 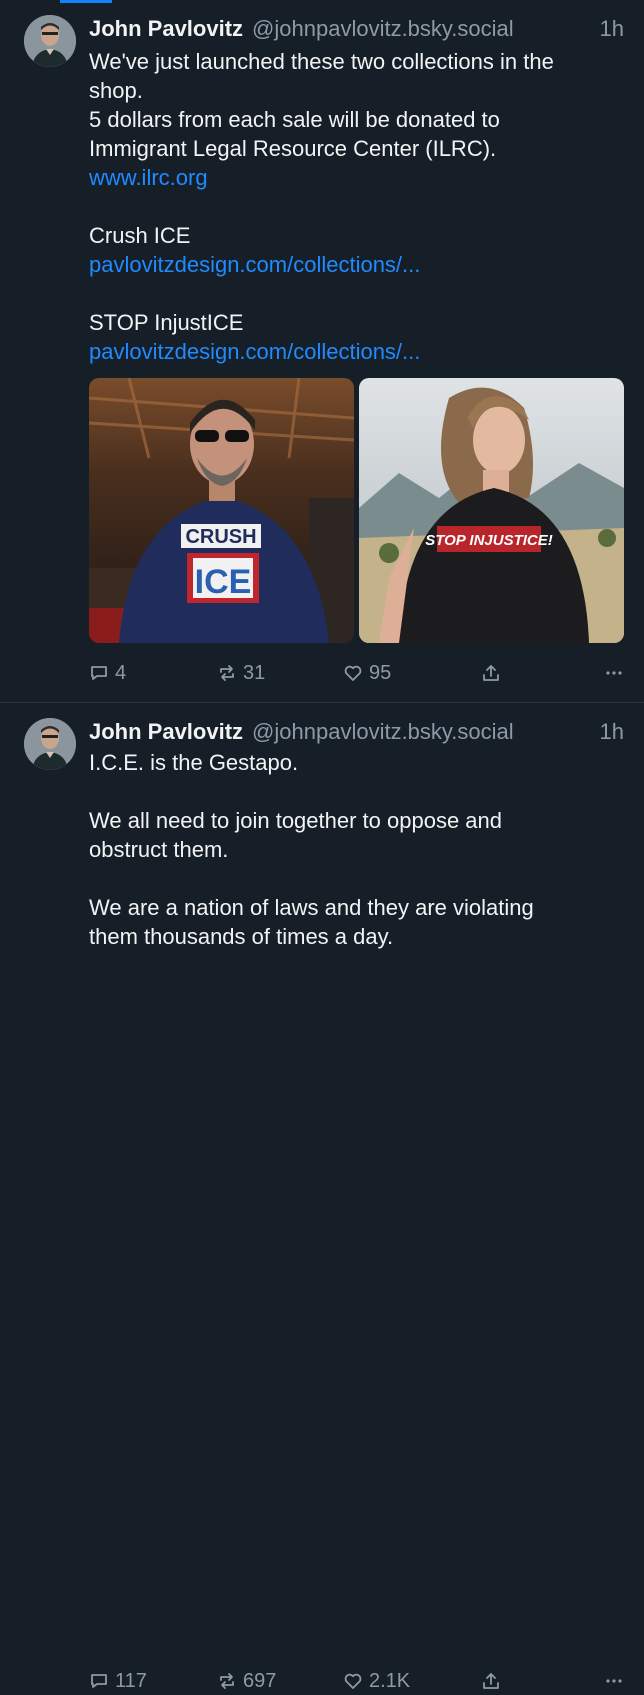 What do you see at coordinates (107, 673) in the screenshot?
I see `reply-button: 4` at bounding box center [107, 673].